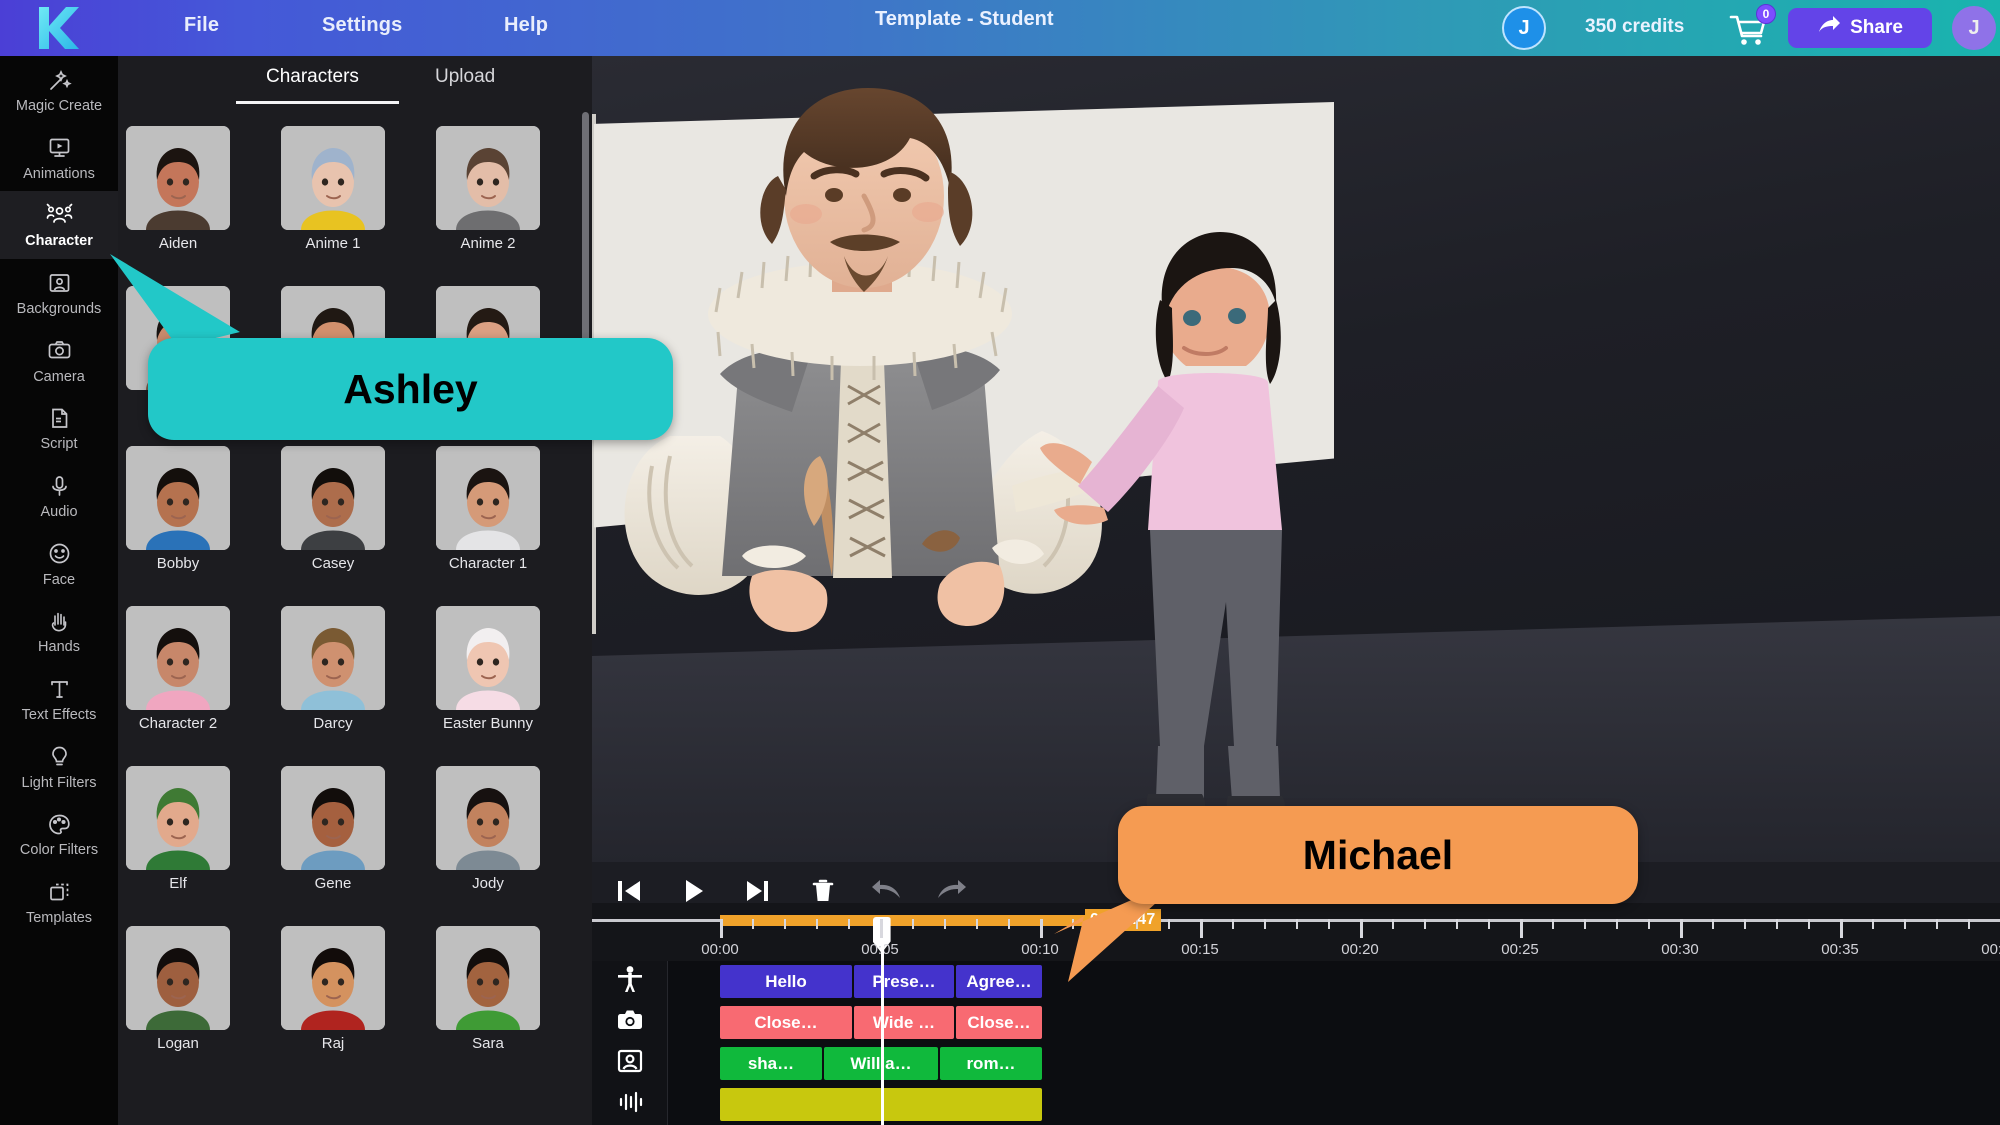  I want to click on character-card: Jody, so click(488, 829).